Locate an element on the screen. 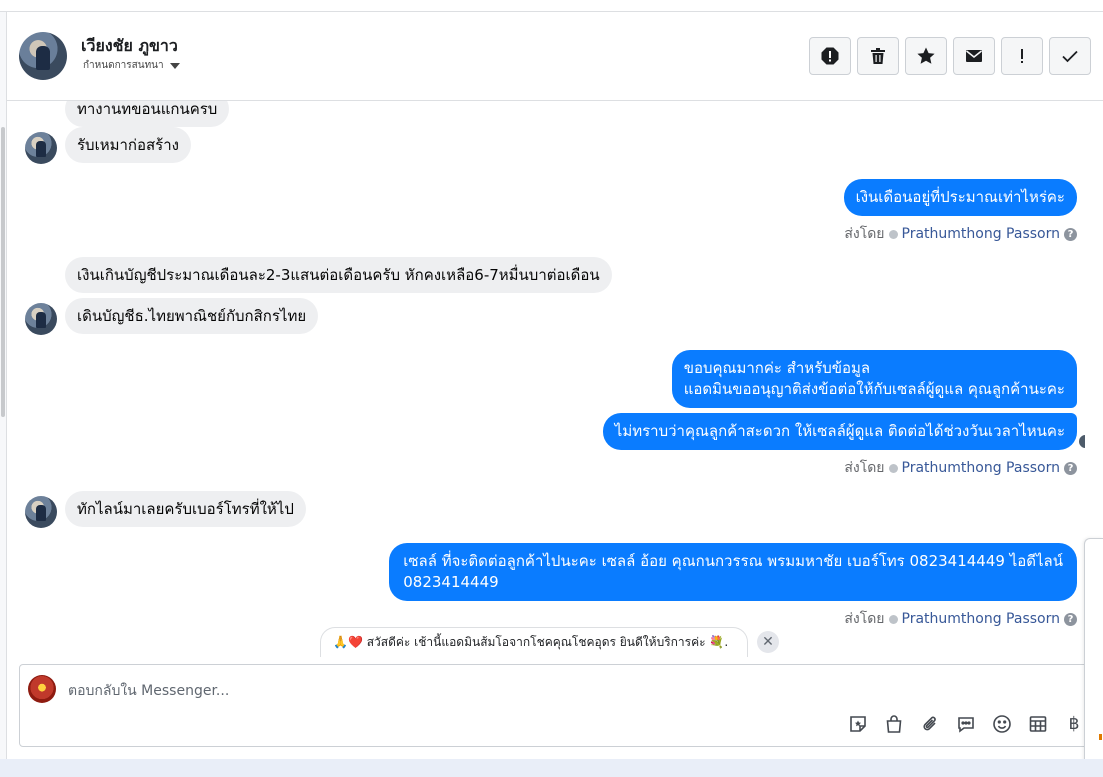 The width and height of the screenshot is (1103, 777). seen-indicator-avatar is located at coordinates (1081, 441).